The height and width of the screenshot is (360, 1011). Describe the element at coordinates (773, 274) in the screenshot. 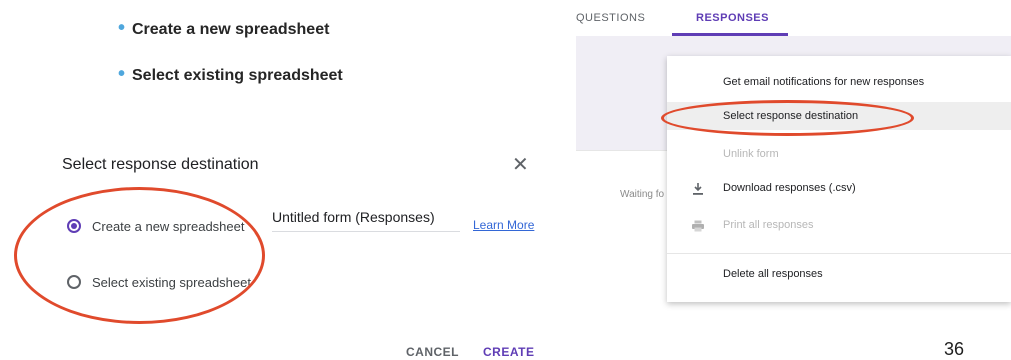

I see `menu-item-delete-responses: Delete all responses` at that location.